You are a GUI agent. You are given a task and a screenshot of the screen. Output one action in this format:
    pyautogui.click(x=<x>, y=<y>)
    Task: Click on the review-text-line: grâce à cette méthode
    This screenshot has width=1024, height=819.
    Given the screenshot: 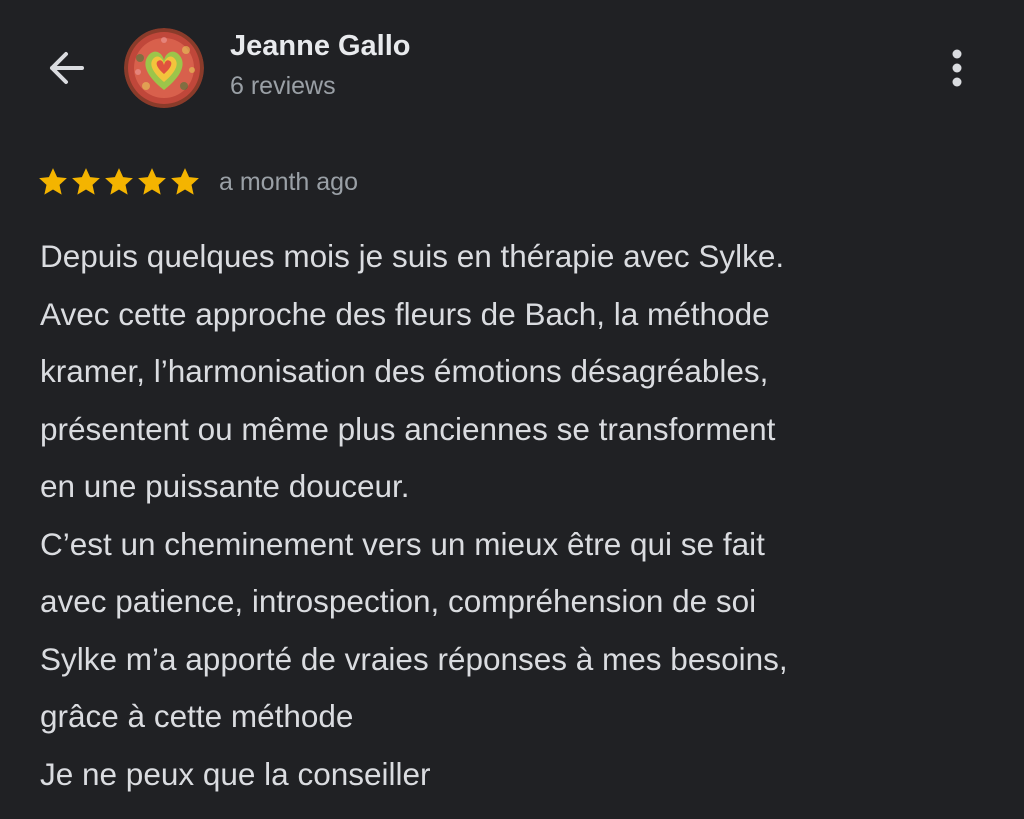 What is the action you would take?
    pyautogui.click(x=197, y=716)
    